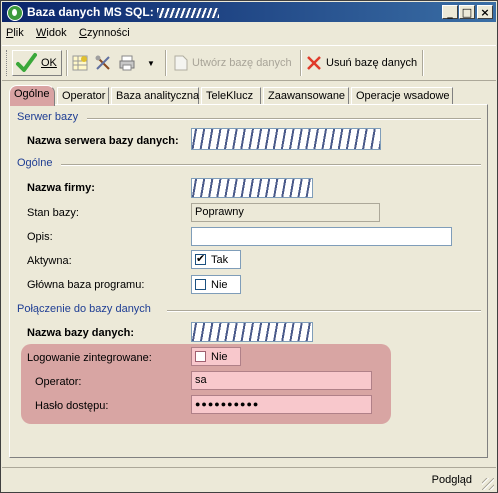 This screenshot has height=493, width=498. Describe the element at coordinates (49, 261) in the screenshot. I see `active-label: Aktywna:` at that location.